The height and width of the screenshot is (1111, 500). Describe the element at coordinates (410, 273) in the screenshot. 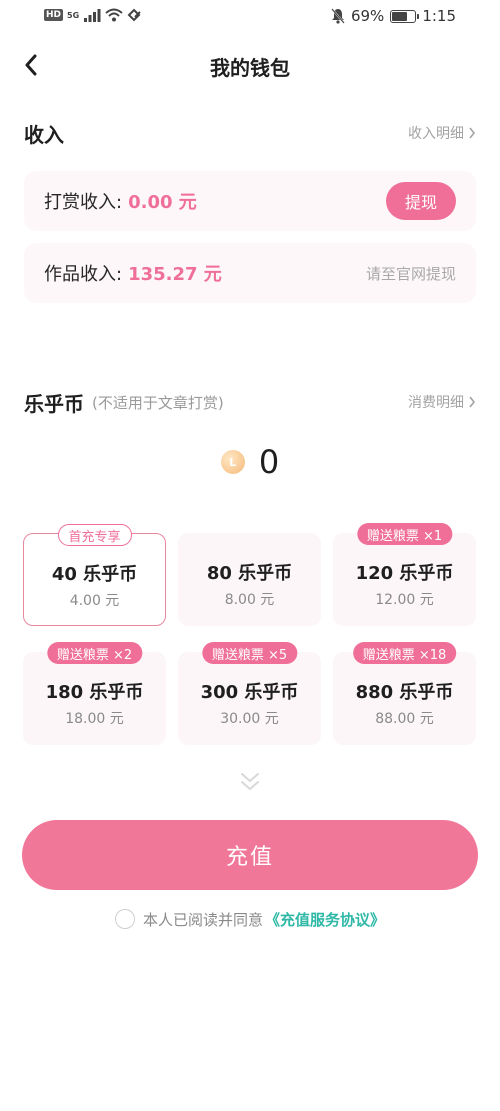

I see `works-income-note: 请至官网提现` at that location.